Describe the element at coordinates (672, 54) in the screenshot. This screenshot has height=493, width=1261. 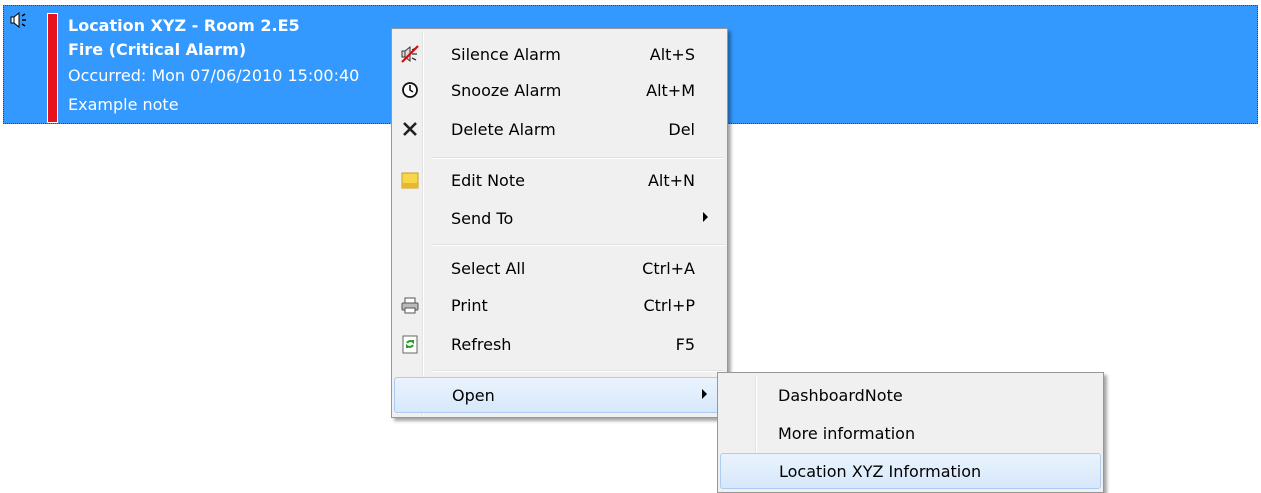
I see `menu-item-shortcut: Alt+S` at that location.